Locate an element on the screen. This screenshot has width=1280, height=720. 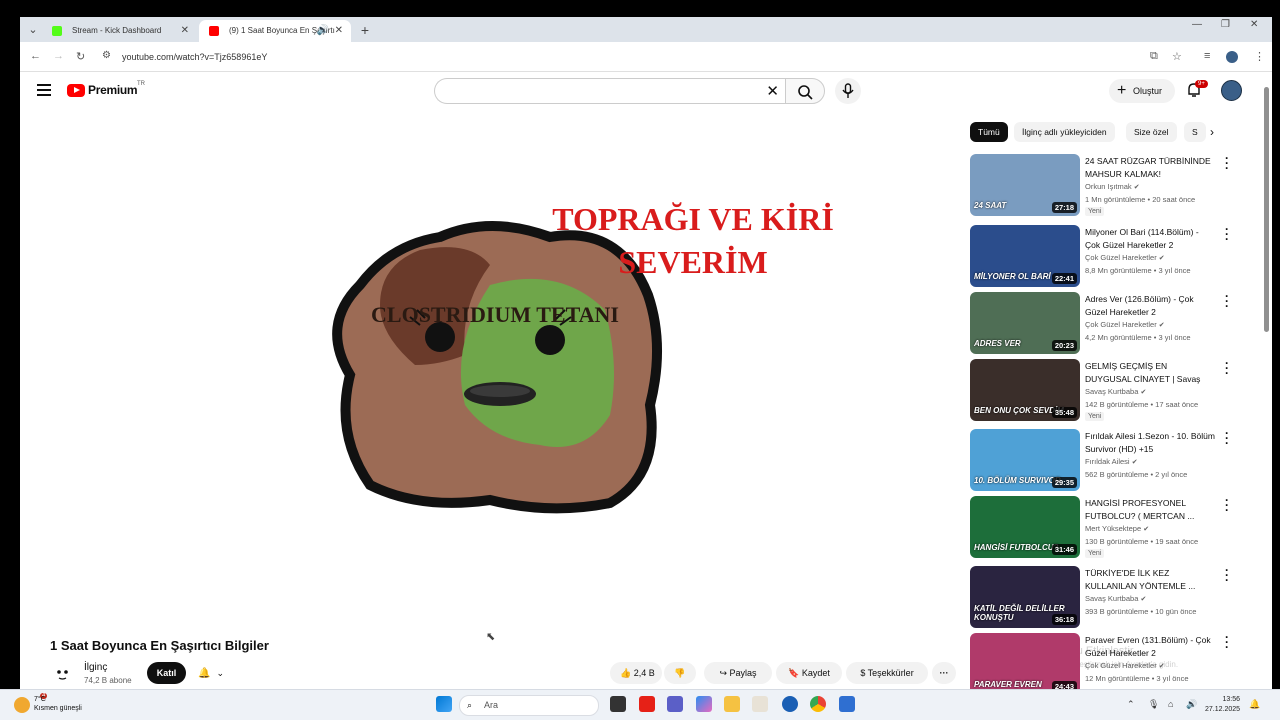
window-close-icon: ✕ is located at coordinates (1254, 24).